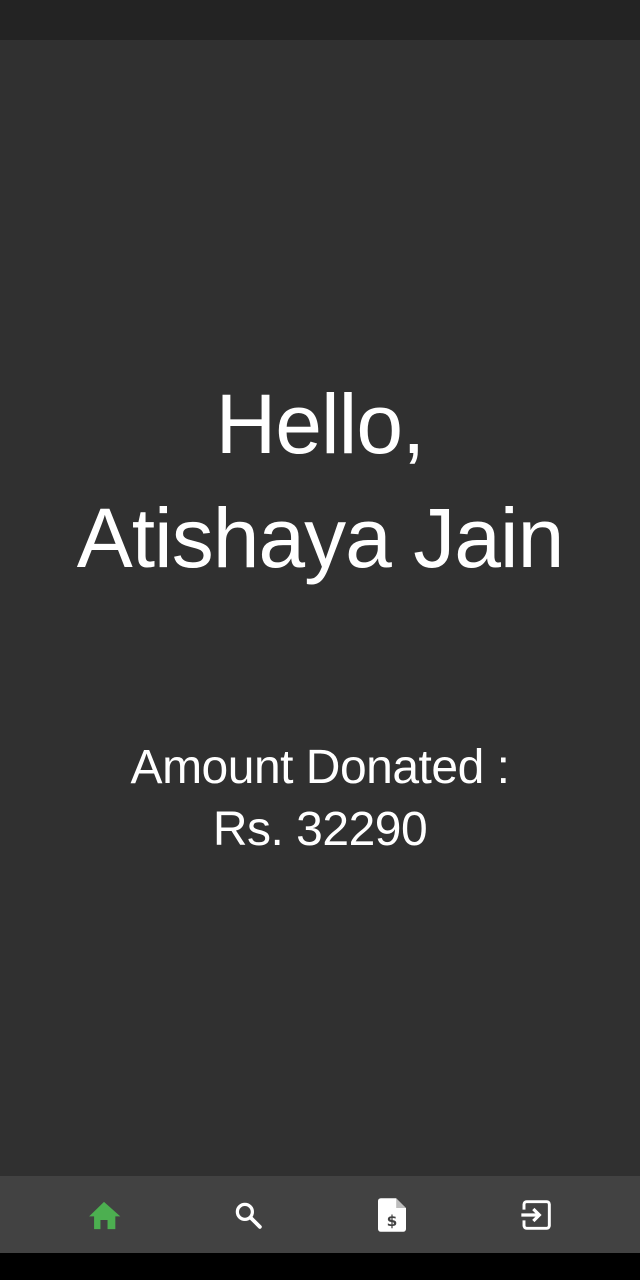 The image size is (640, 1280). I want to click on nav-search-button, so click(248, 1214).